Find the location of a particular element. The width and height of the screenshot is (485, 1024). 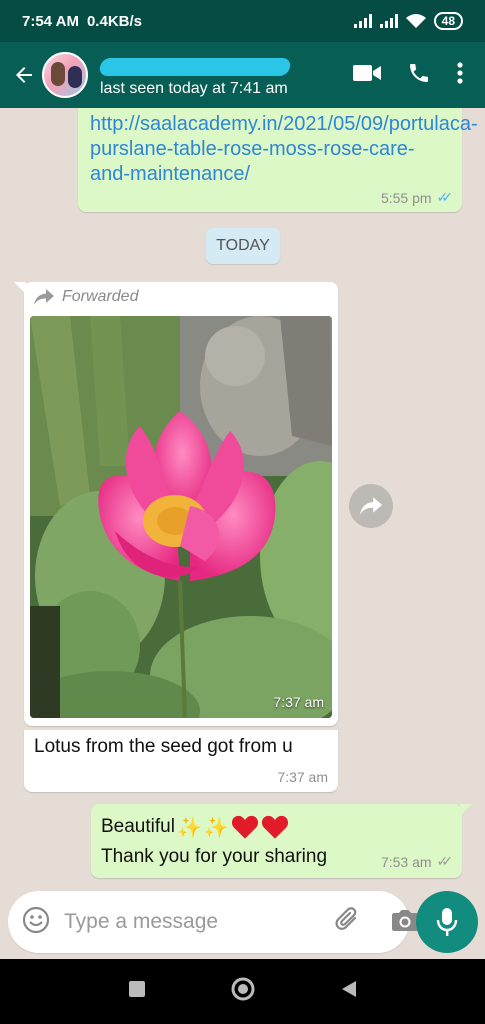

mic-icon is located at coordinates (447, 922).